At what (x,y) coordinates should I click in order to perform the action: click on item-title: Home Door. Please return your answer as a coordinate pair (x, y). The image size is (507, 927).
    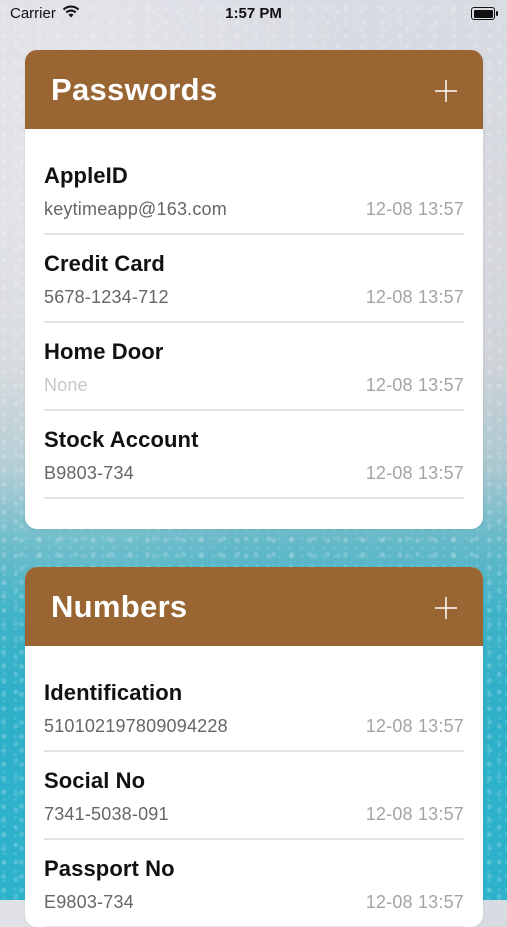
    Looking at the image, I should click on (104, 351).